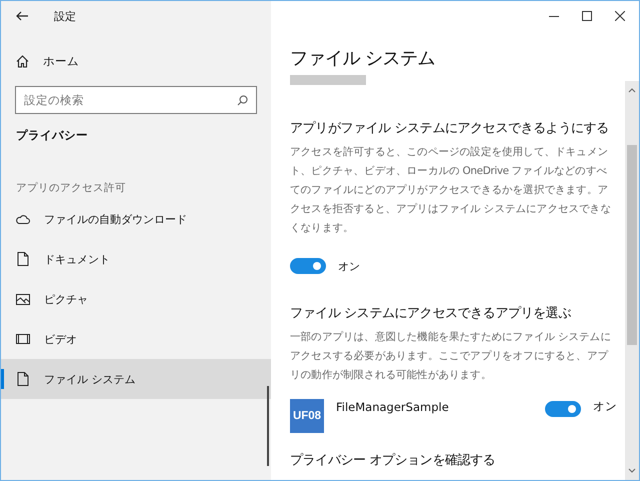  I want to click on app-icon: UF08, so click(307, 416).